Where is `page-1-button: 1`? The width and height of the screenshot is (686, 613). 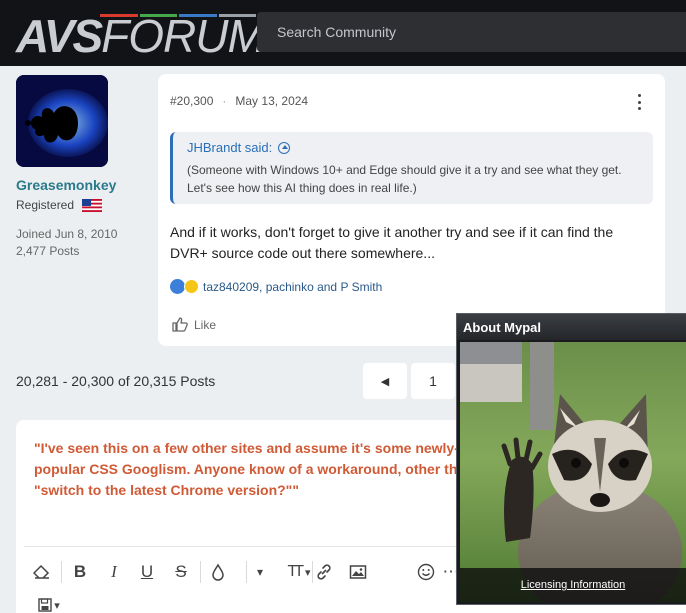 page-1-button: 1 is located at coordinates (433, 381).